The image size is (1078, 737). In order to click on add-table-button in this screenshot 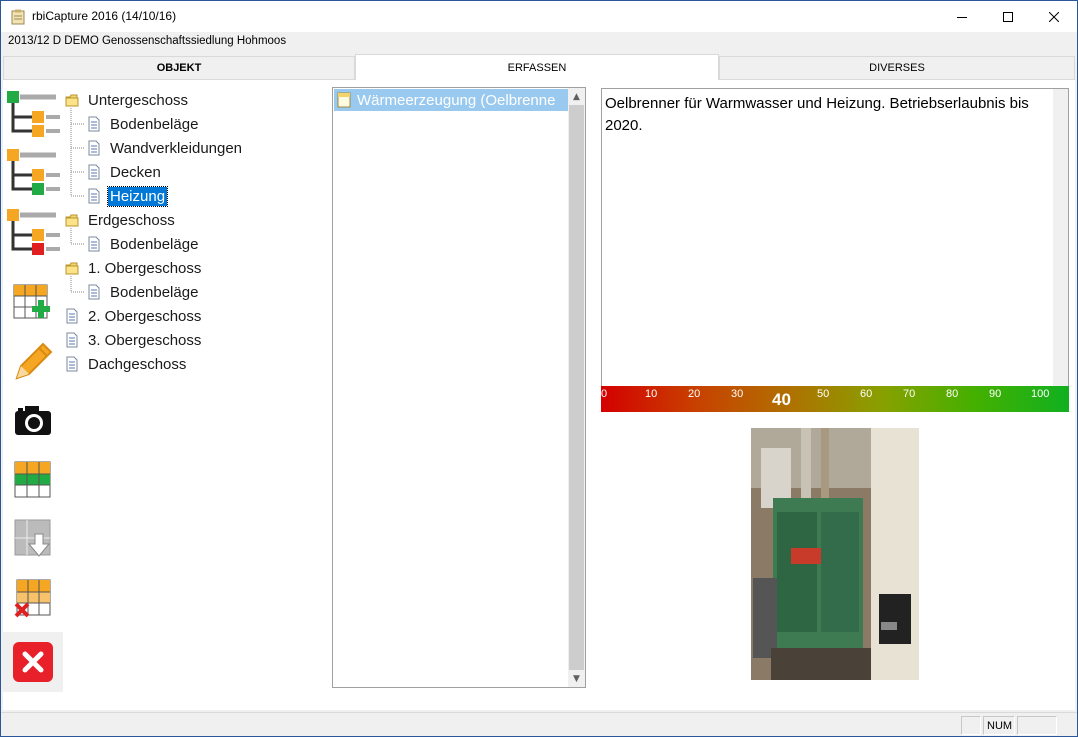, I will do `click(33, 302)`.